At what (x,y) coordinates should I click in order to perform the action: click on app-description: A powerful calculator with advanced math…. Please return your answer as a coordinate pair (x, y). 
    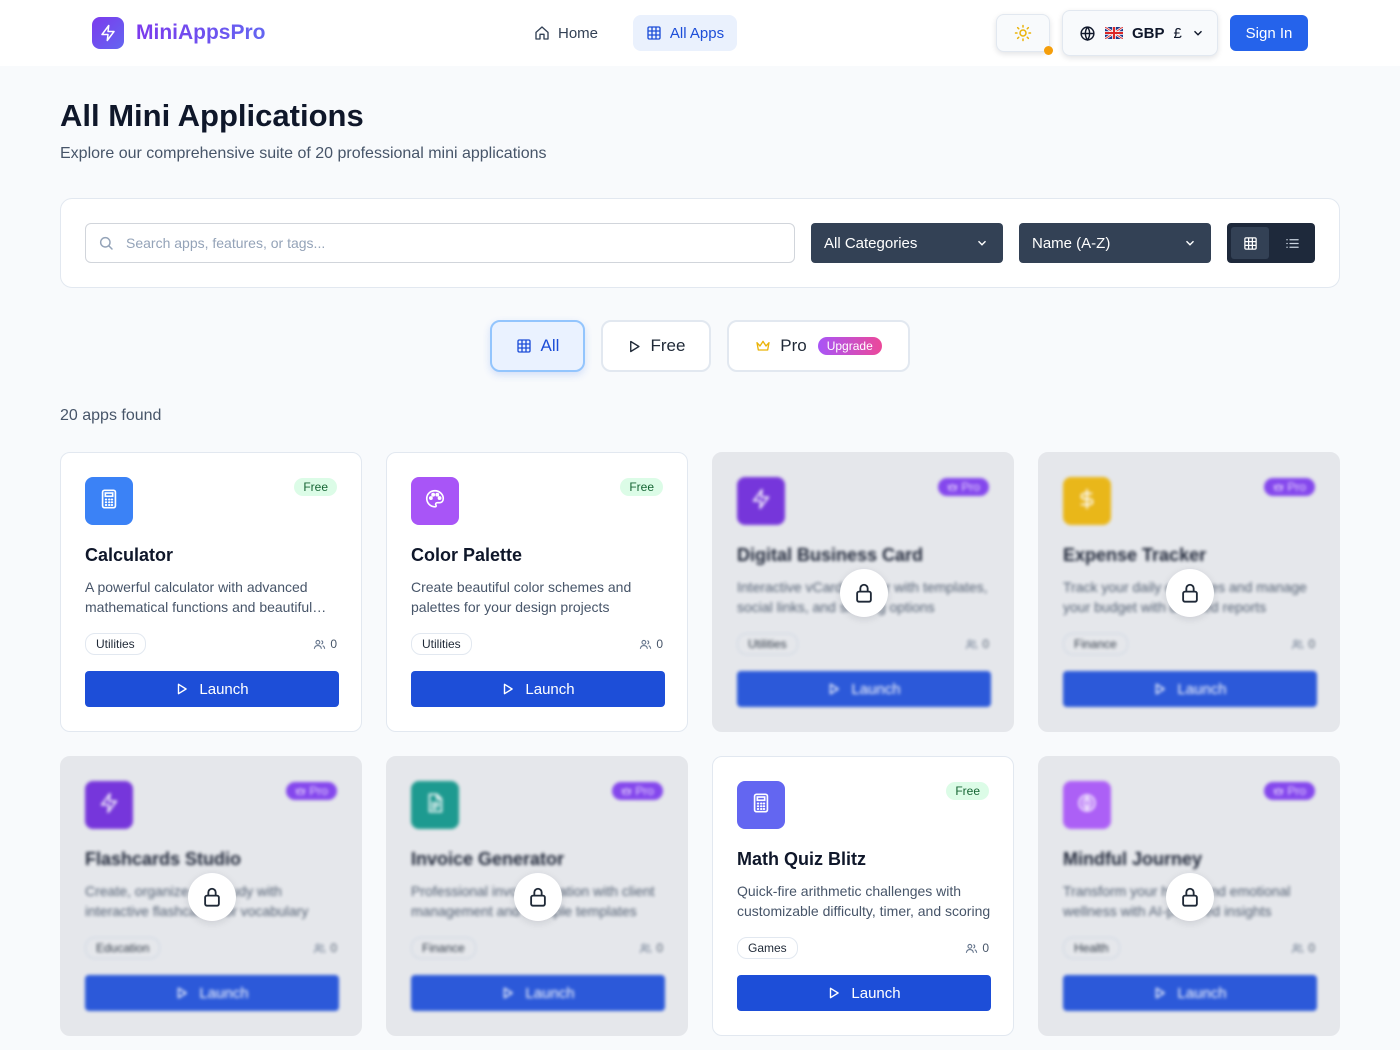
    Looking at the image, I should click on (199, 597).